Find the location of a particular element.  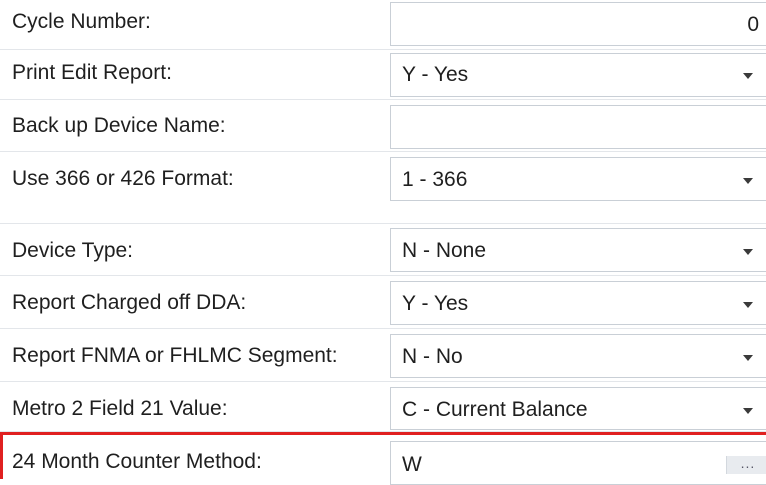

cycle-number-input: 0 is located at coordinates (578, 24).